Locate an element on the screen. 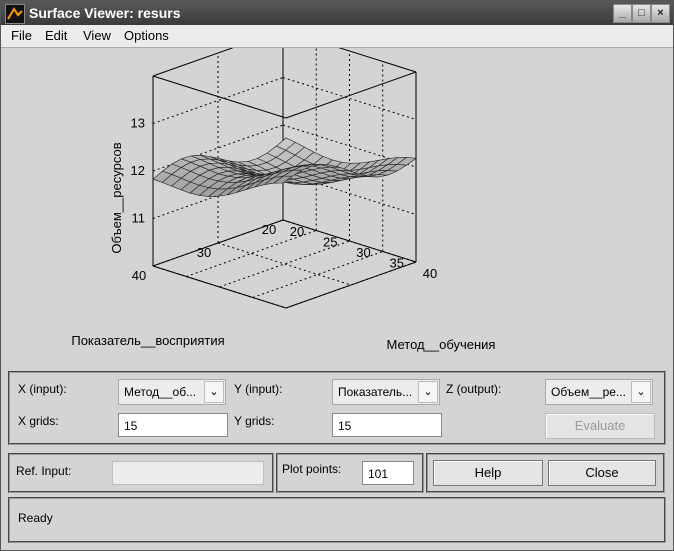 The height and width of the screenshot is (551, 674). plot-points-panel: Plot points: 101 is located at coordinates (350, 473).